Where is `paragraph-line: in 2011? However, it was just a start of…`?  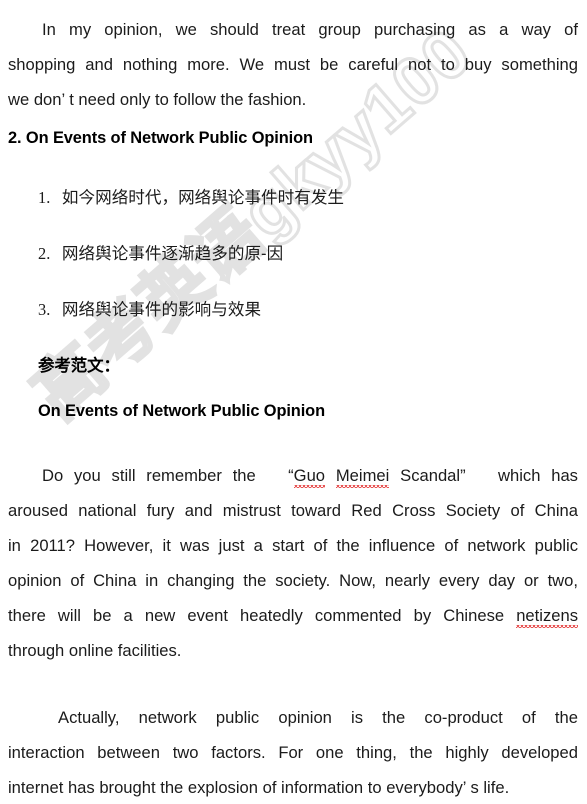
paragraph-line: in 2011? However, it was just a start of… is located at coordinates (293, 545).